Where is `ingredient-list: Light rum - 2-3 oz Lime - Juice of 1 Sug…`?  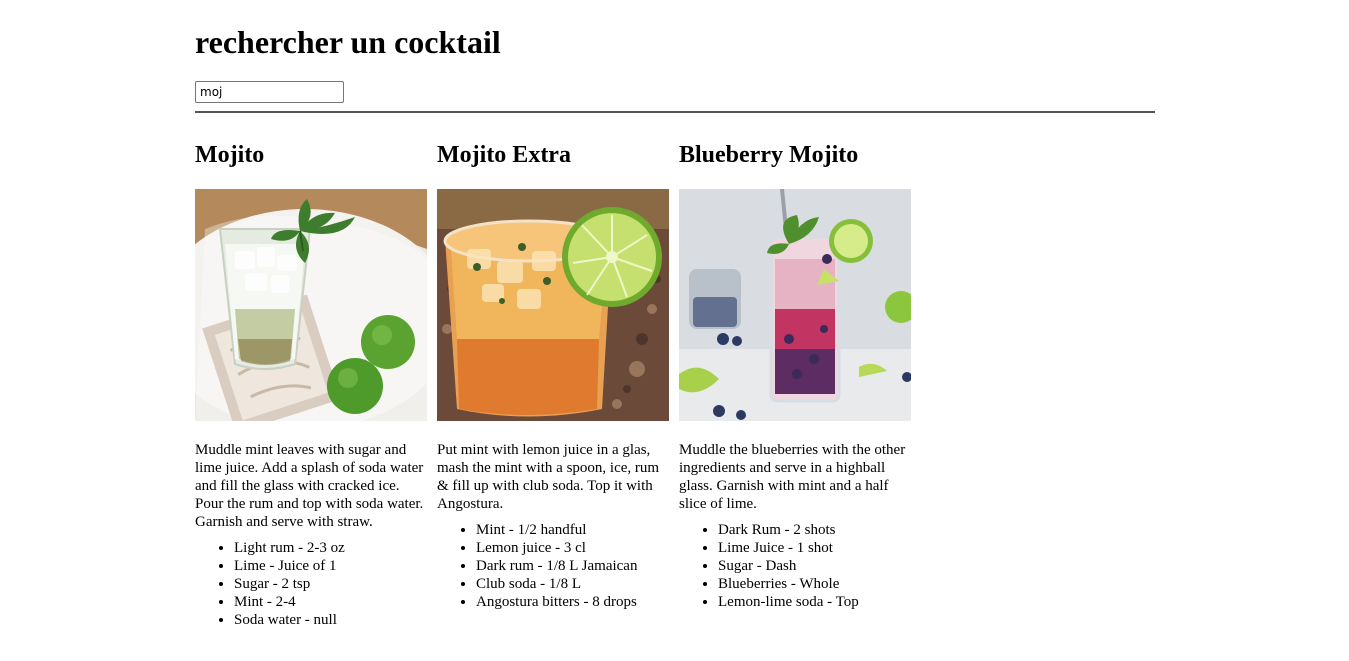
ingredient-list: Light rum - 2-3 oz Lime - Juice of 1 Sug… is located at coordinates (311, 584).